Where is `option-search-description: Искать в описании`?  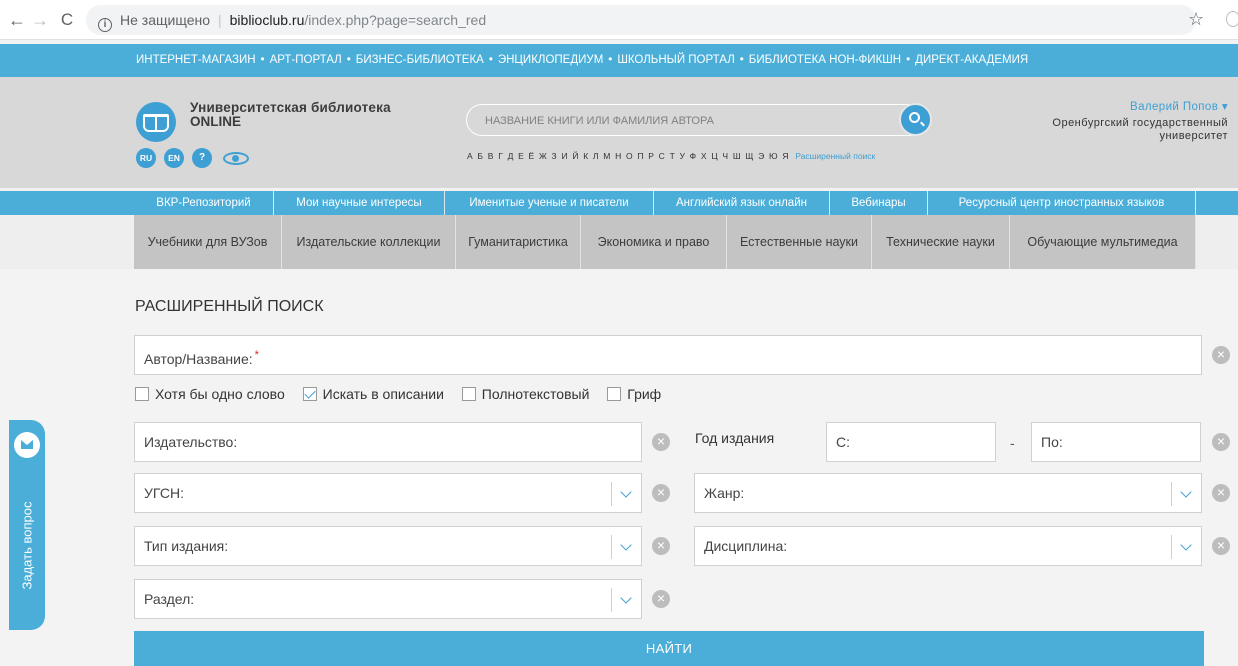
option-search-description: Искать в описании is located at coordinates (373, 394).